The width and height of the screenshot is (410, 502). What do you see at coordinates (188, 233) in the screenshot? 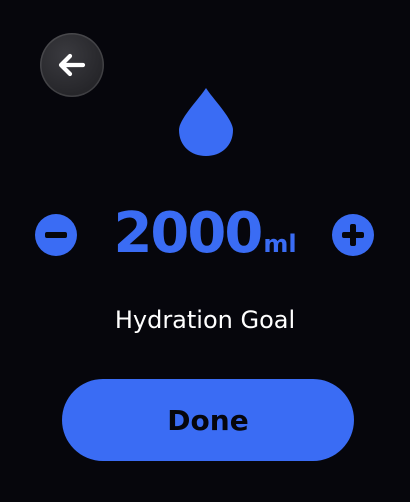
I see `goal-value: 2000` at bounding box center [188, 233].